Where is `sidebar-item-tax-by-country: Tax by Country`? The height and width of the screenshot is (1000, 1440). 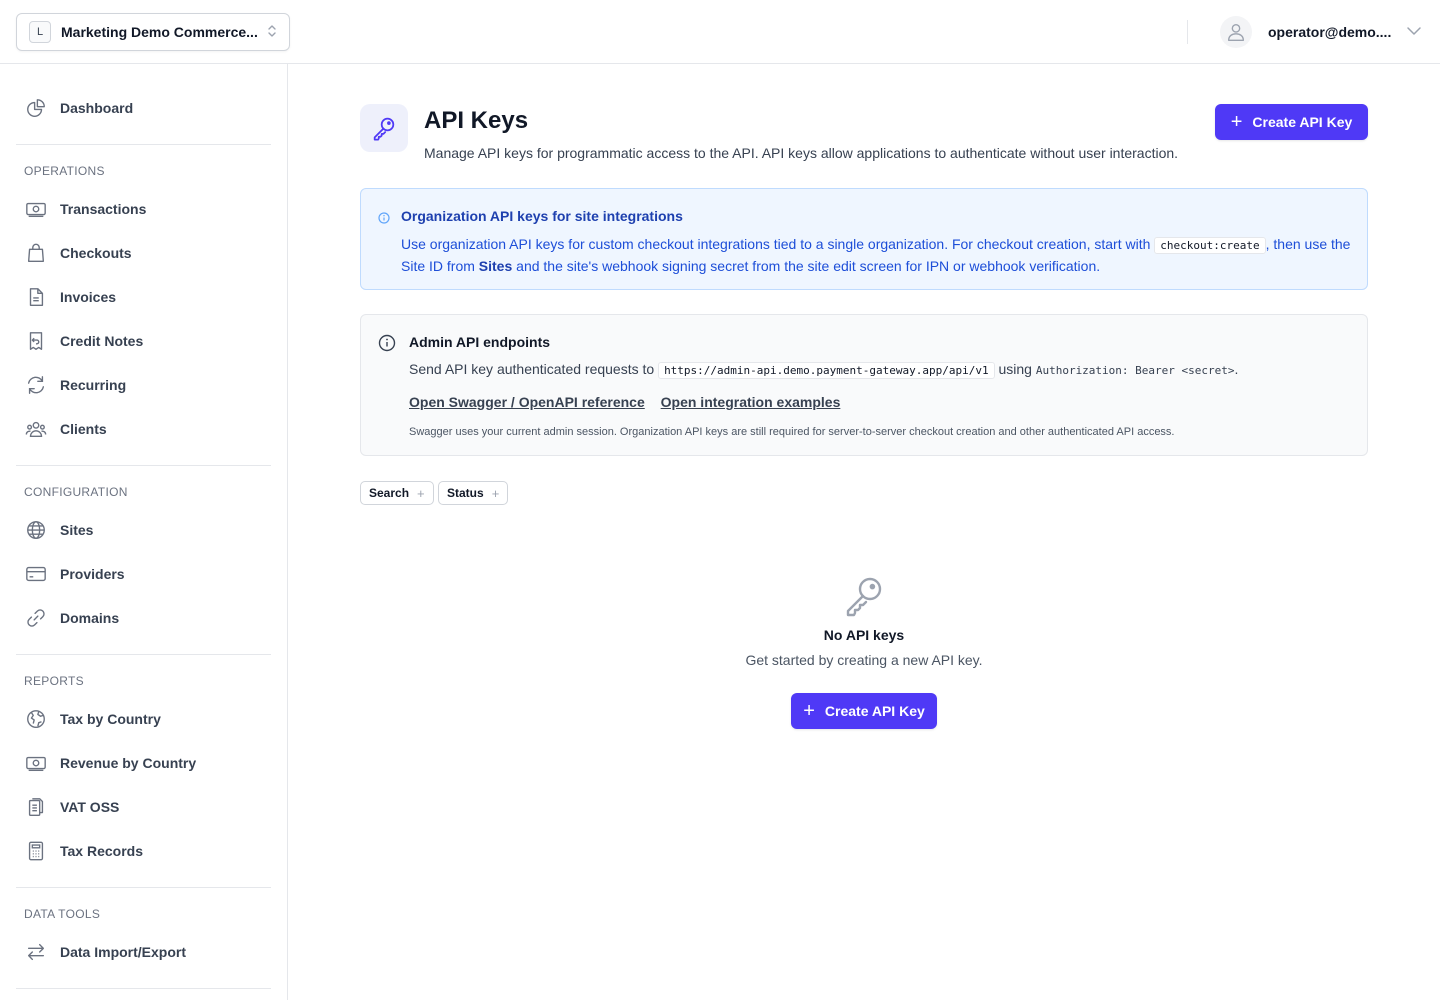
sidebar-item-tax-by-country: Tax by Country is located at coordinates (144, 719).